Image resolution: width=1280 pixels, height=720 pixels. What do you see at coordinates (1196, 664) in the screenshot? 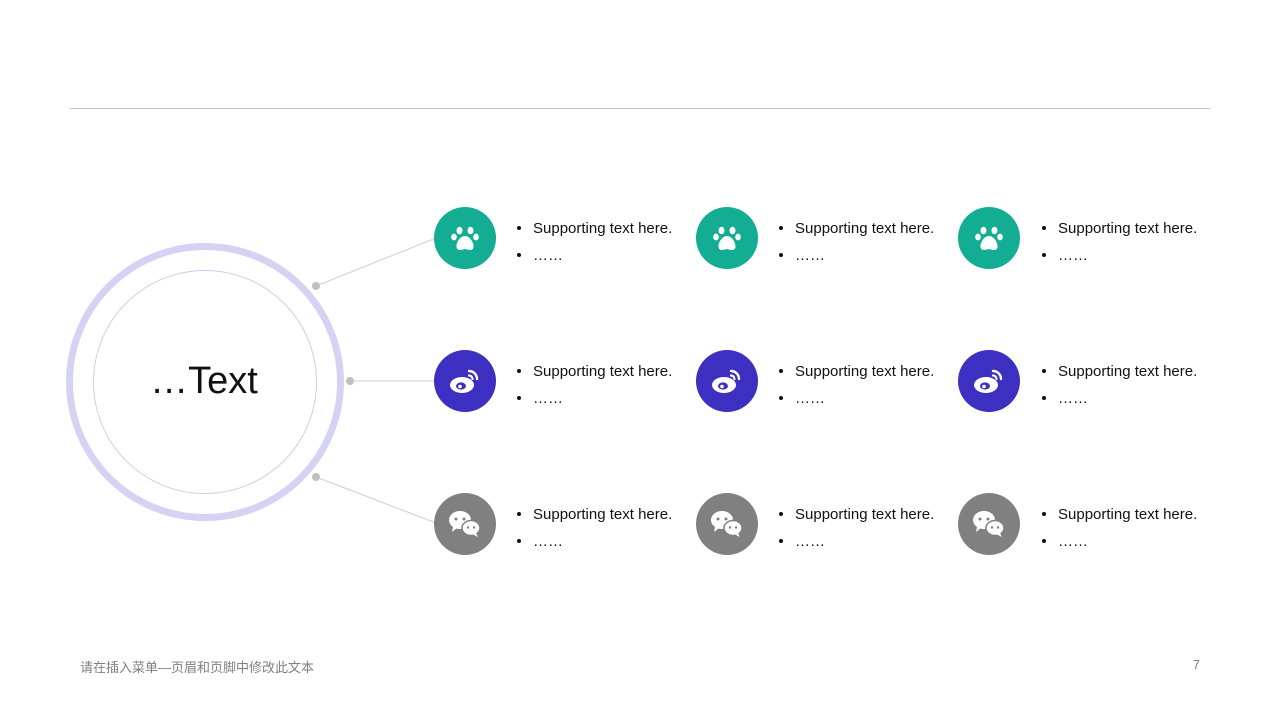
I see `page-number: 7` at bounding box center [1196, 664].